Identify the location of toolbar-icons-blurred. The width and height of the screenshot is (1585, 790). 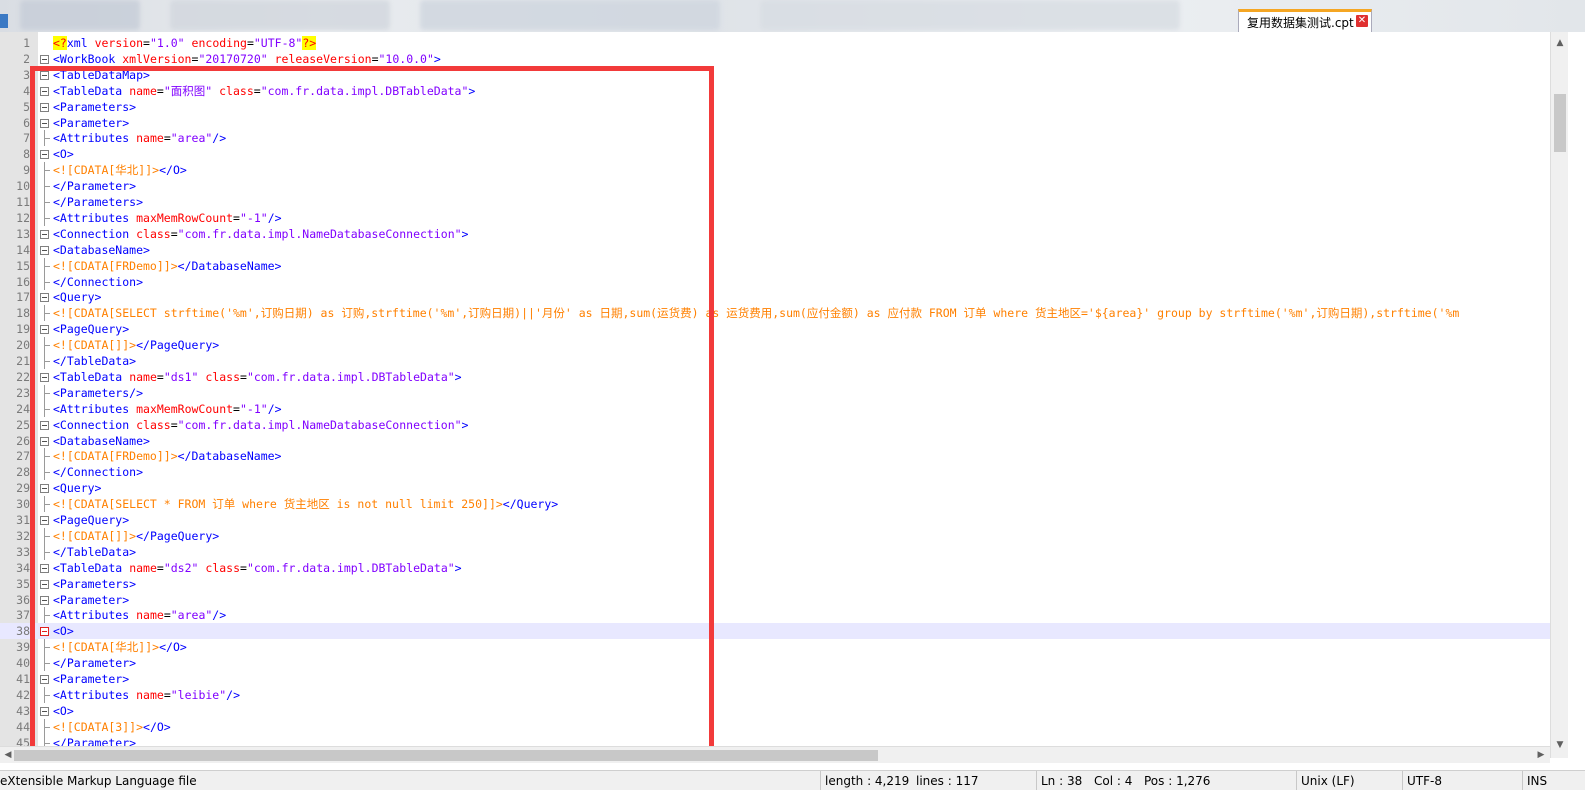
(280, 15).